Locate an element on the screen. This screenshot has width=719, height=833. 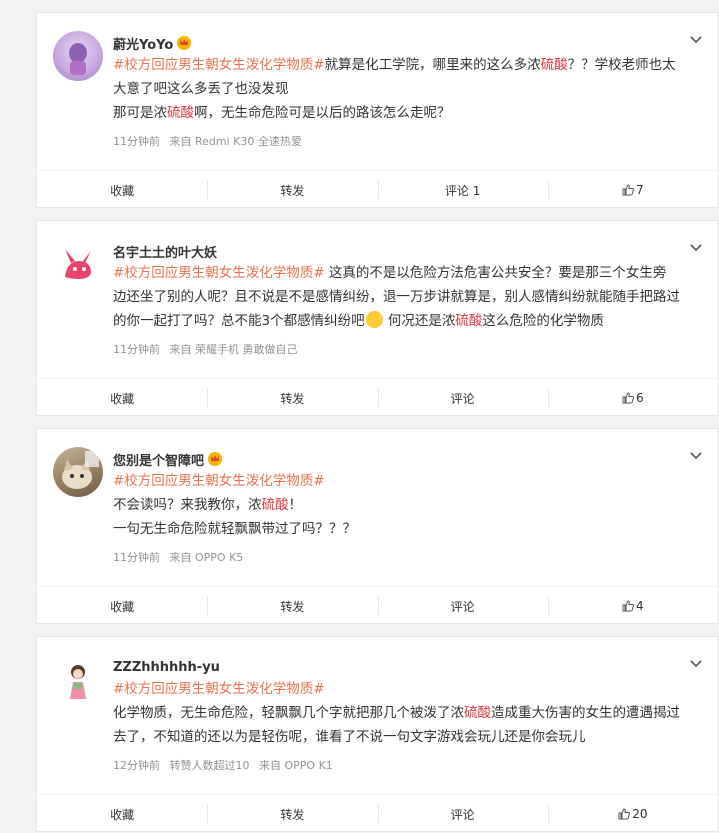
comment-meta: 11分钟前 来自 Redmi K30 全速热爱 is located at coordinates (210, 141).